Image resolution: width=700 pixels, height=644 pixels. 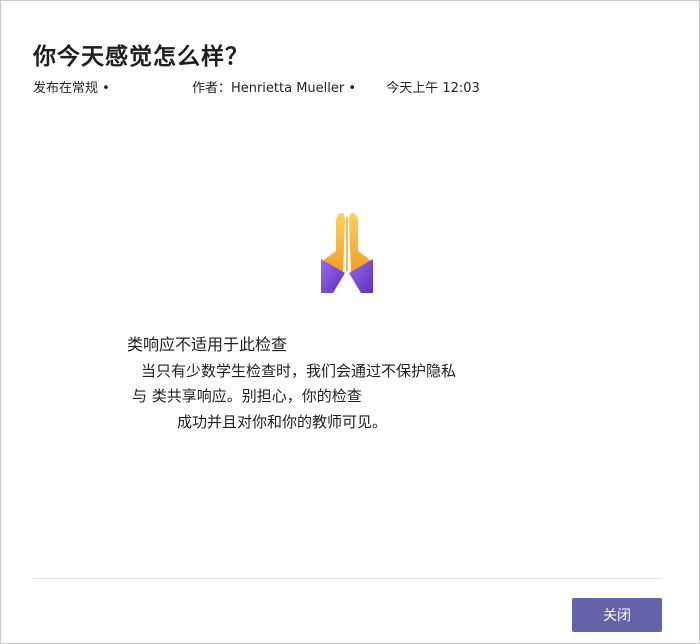 I want to click on message-title: 类响应不适用于此检查, so click(x=207, y=344).